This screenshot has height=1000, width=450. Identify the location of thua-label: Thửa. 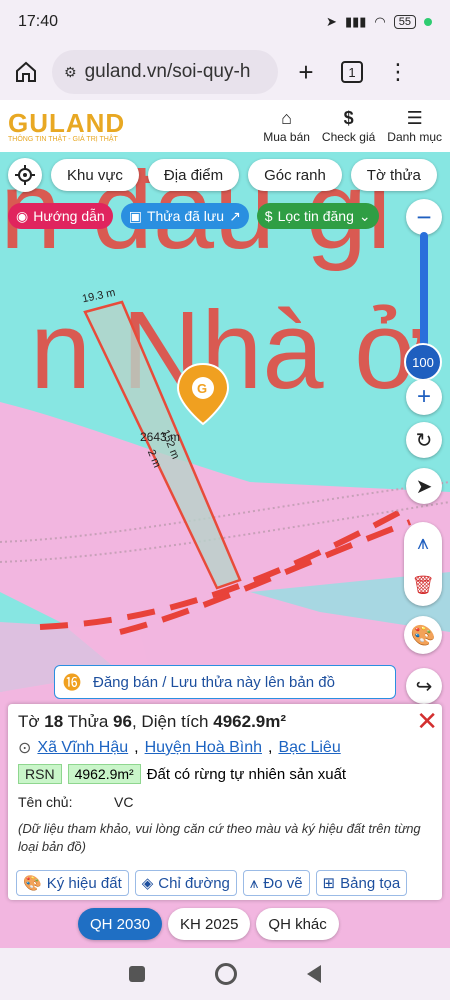
(88, 721).